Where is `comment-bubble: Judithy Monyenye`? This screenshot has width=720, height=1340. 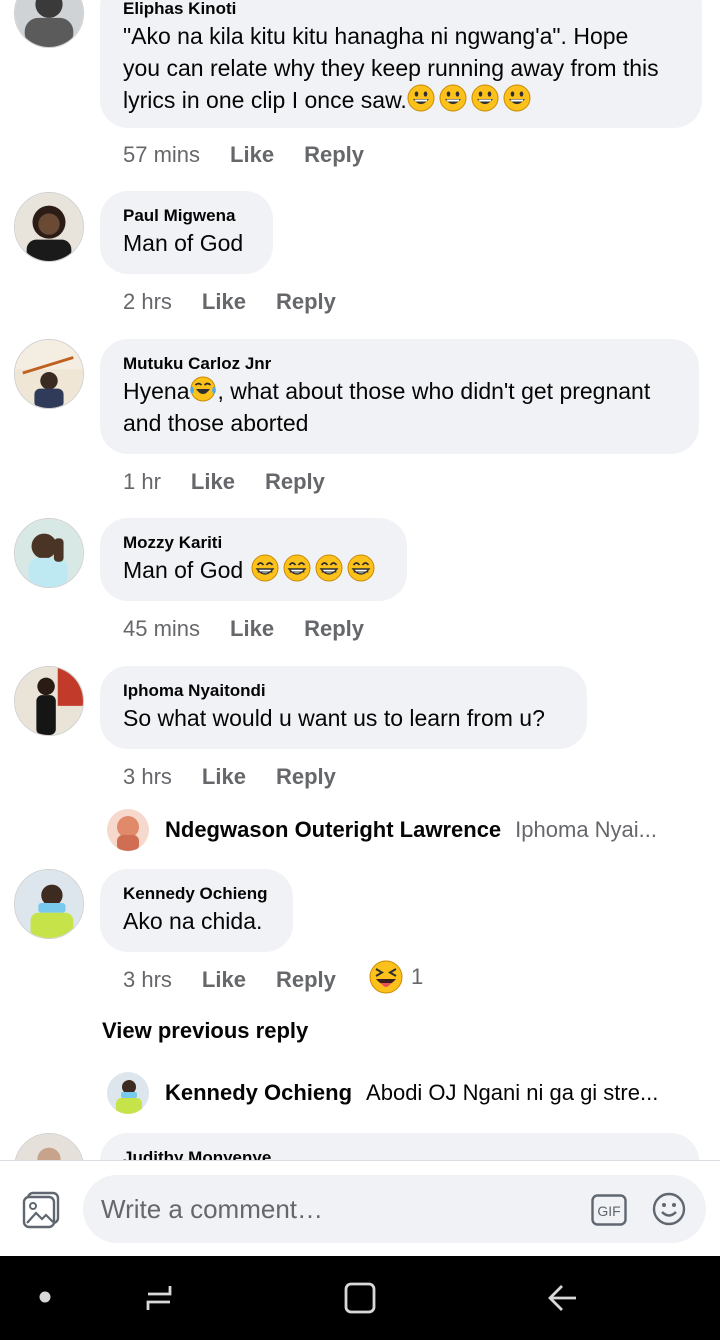
comment-bubble: Judithy Monyenye is located at coordinates (399, 1146).